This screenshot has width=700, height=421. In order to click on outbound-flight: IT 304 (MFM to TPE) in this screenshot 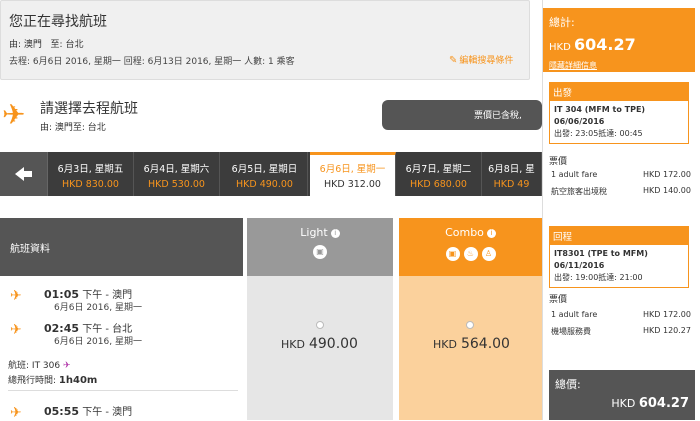, I will do `click(600, 109)`.